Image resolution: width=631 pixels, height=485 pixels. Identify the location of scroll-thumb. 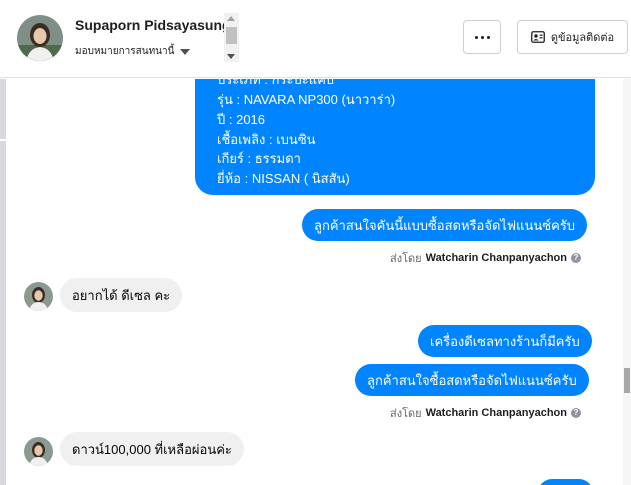
(231, 35).